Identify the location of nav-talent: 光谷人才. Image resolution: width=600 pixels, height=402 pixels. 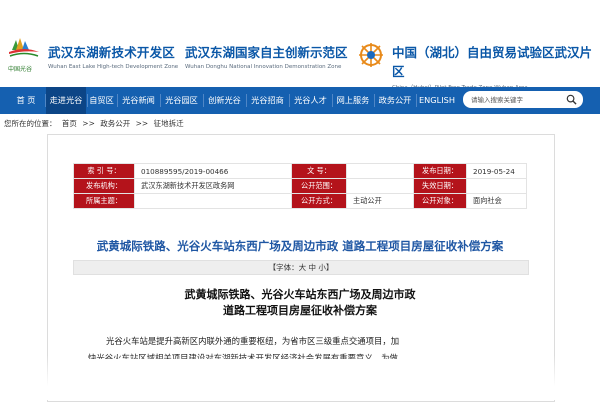
(310, 100).